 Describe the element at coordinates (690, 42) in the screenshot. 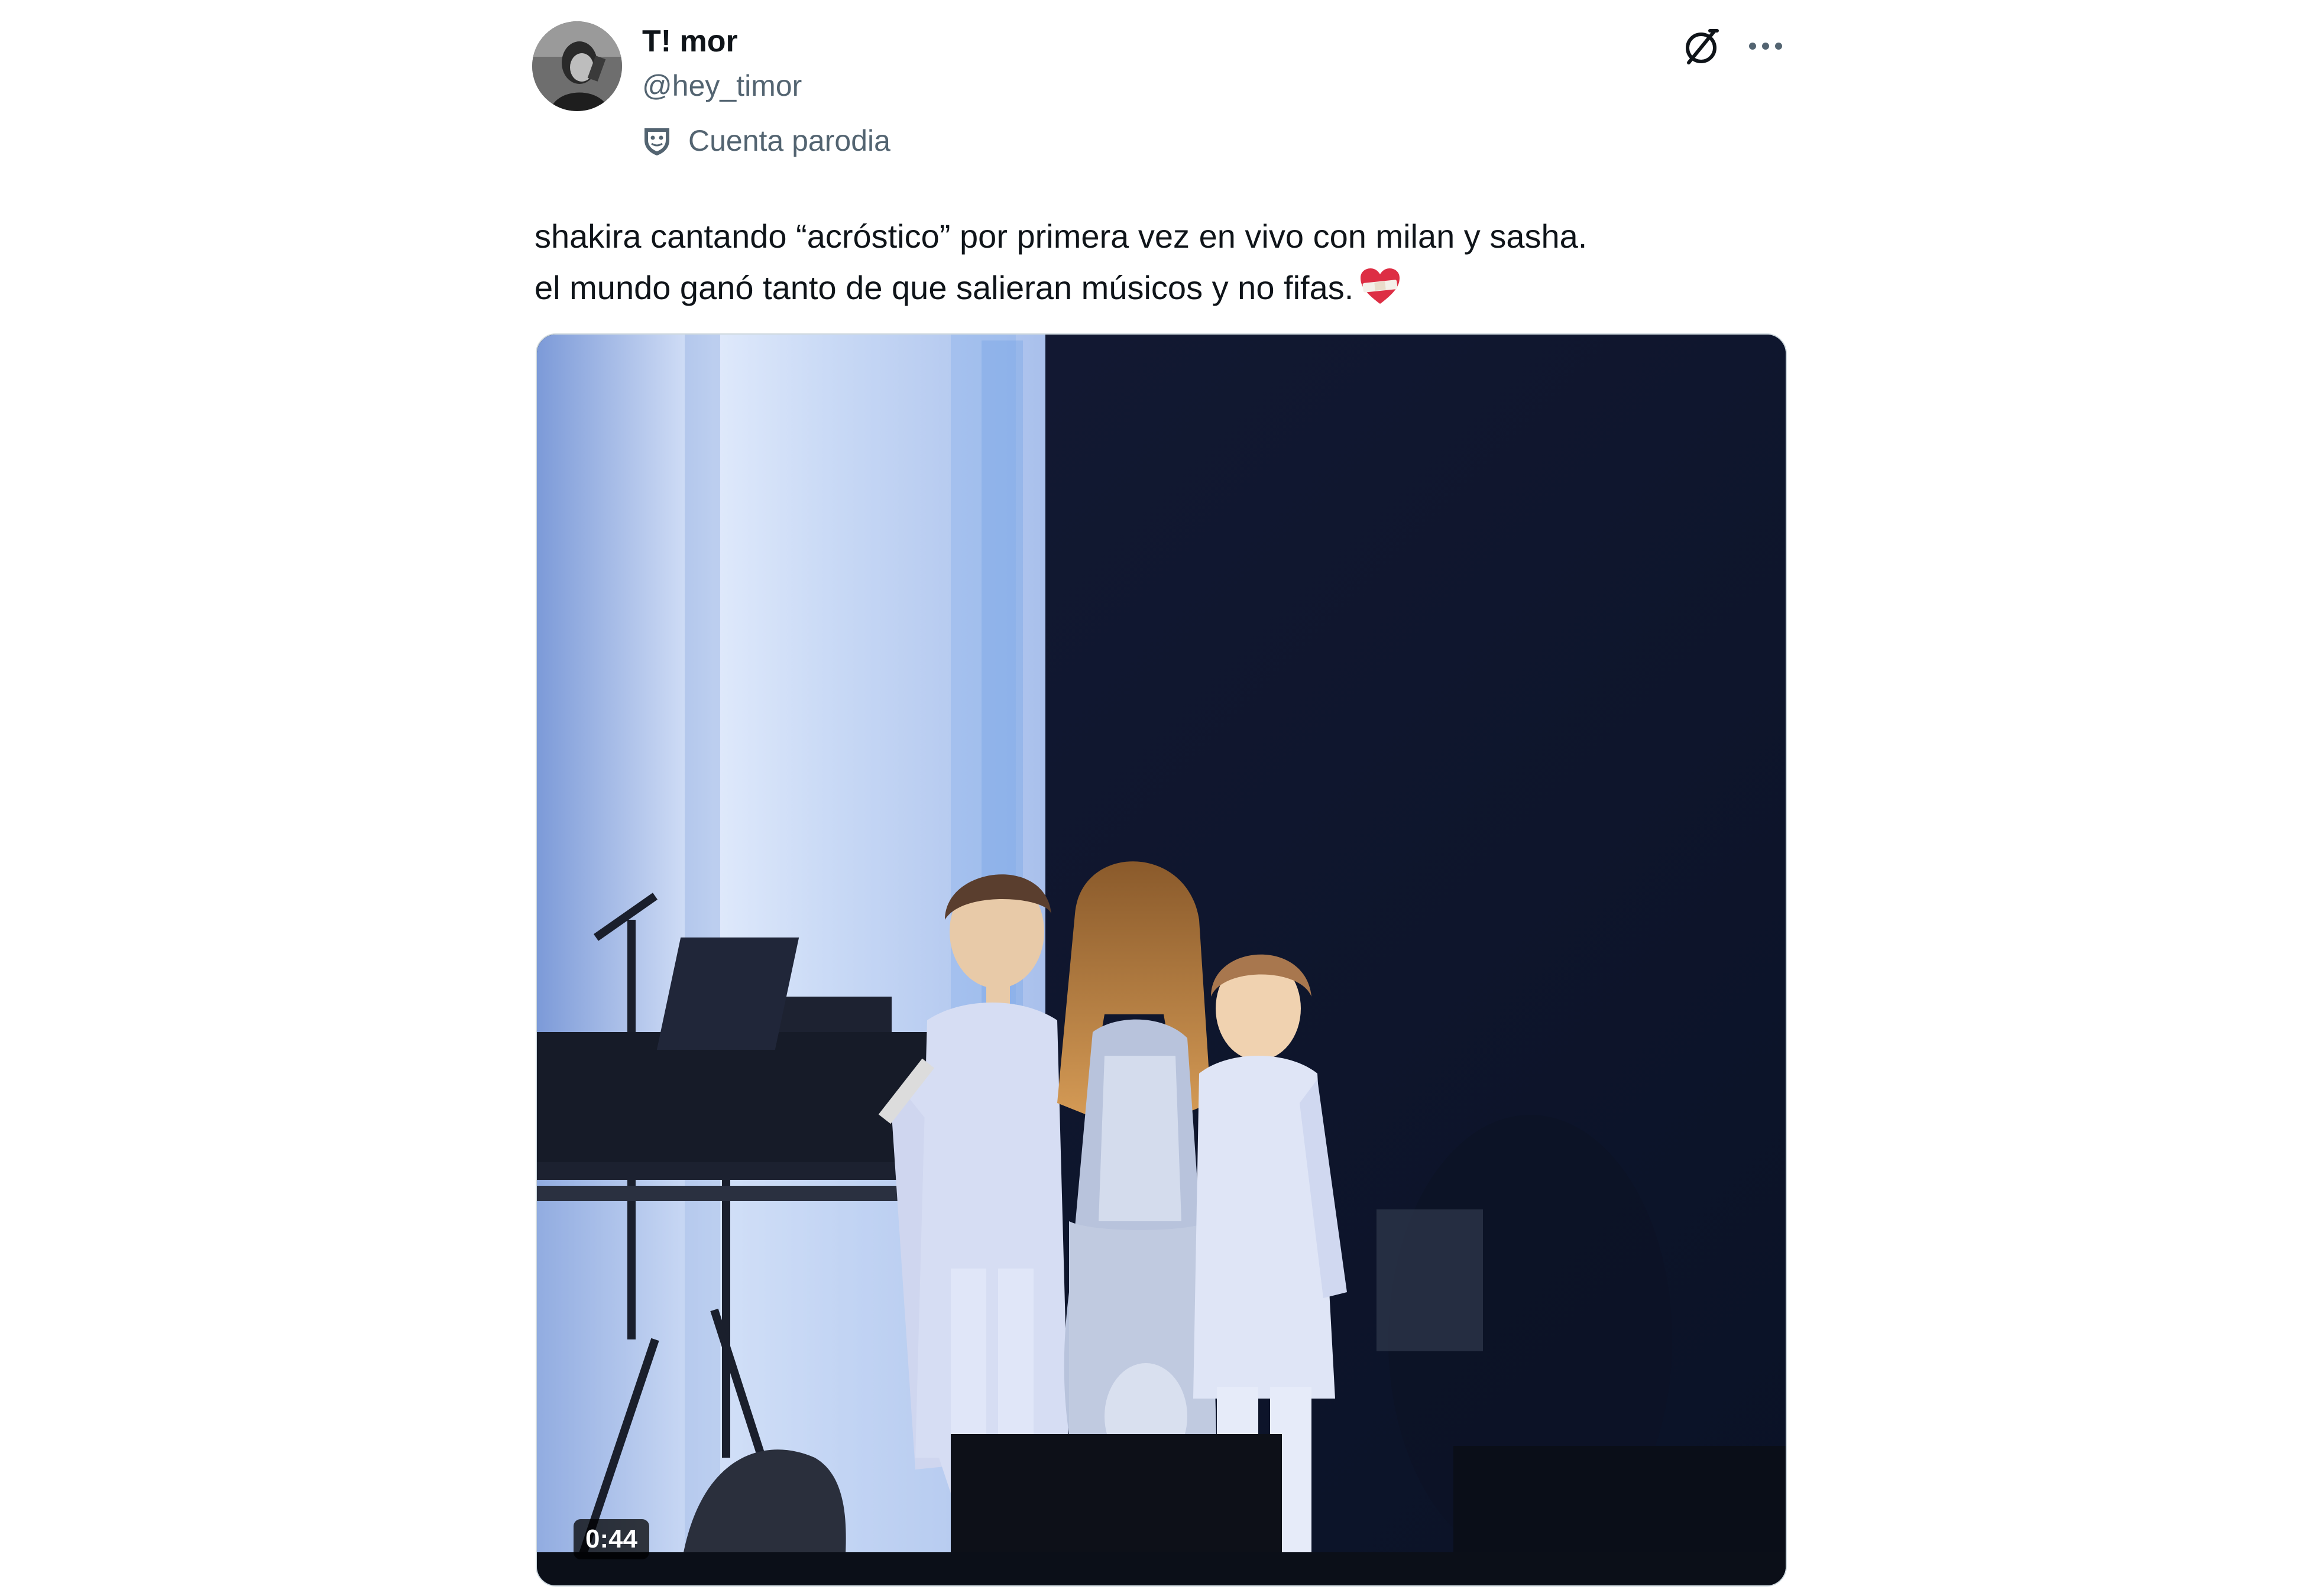

I see `author-display-name: T! mor` at that location.